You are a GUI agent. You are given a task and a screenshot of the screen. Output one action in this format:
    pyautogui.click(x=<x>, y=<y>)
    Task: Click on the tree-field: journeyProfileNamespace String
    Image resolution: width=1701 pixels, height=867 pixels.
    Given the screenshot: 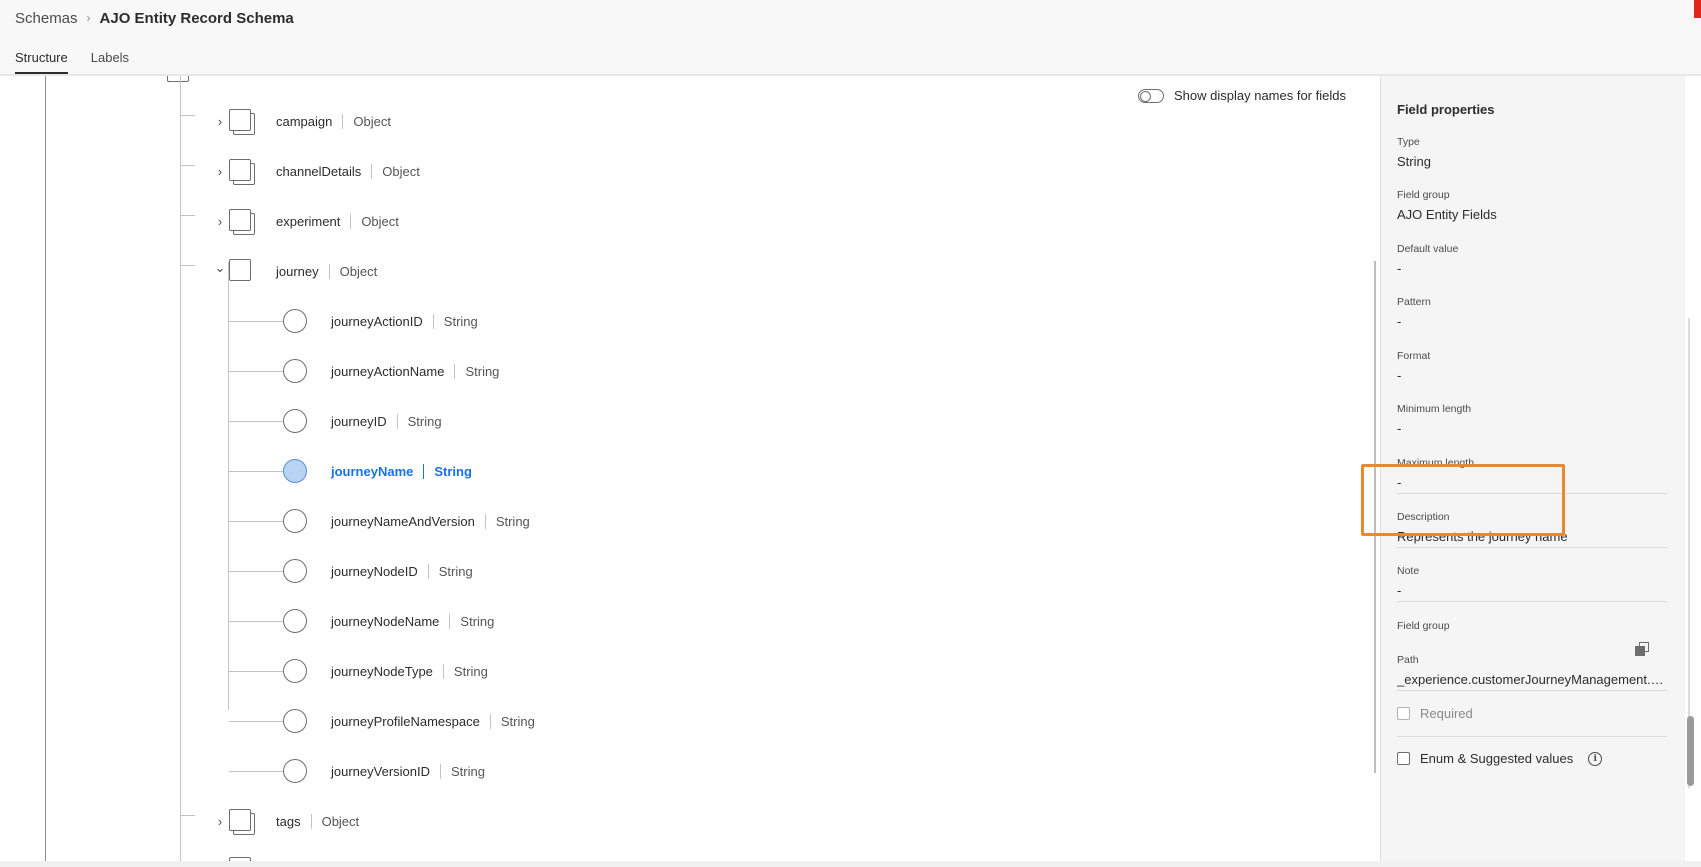 What is the action you would take?
    pyautogui.click(x=433, y=721)
    